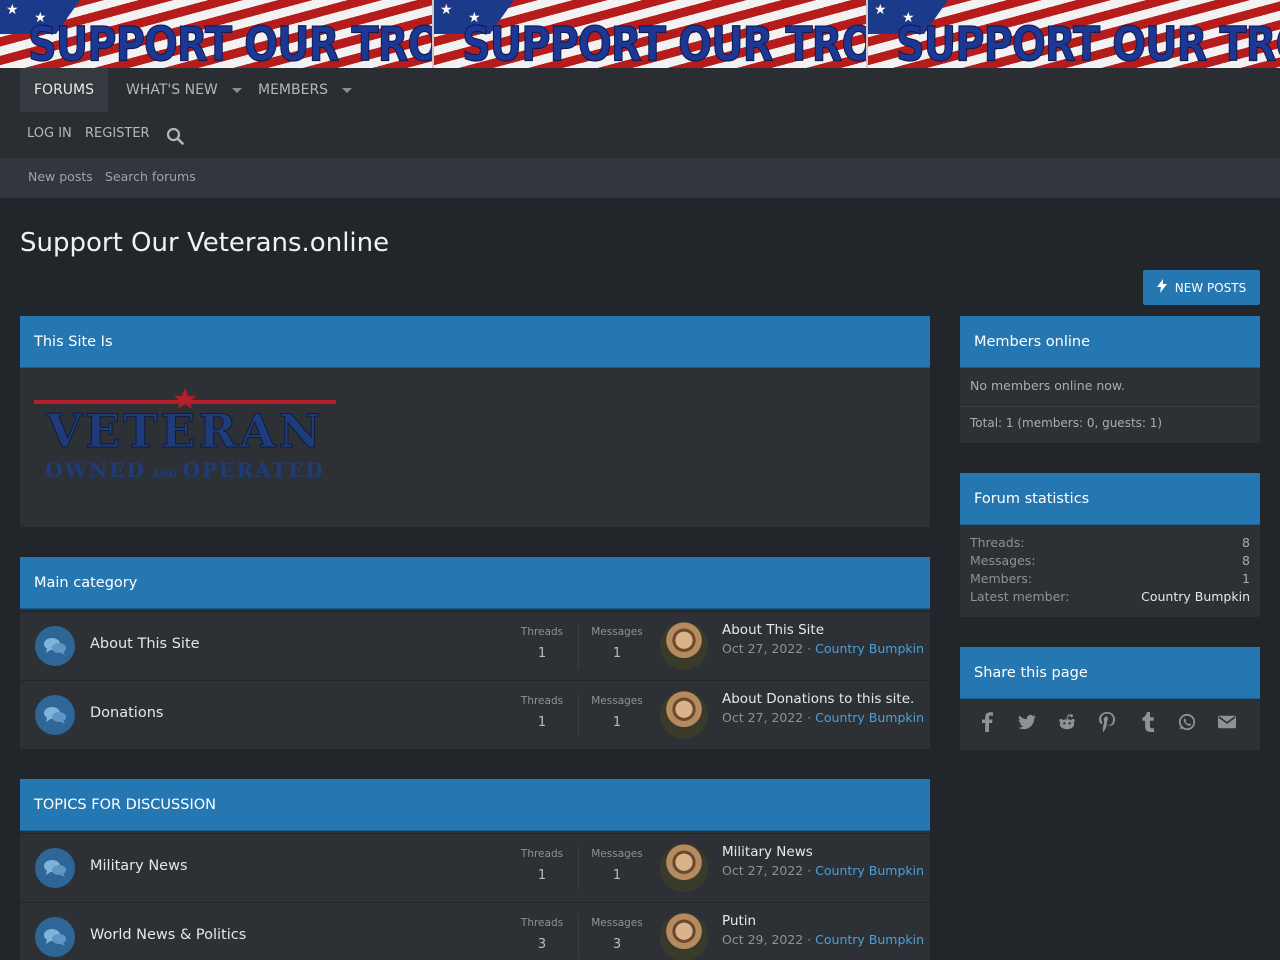  What do you see at coordinates (542, 934) in the screenshot?
I see `threads-stat: Threads 3` at bounding box center [542, 934].